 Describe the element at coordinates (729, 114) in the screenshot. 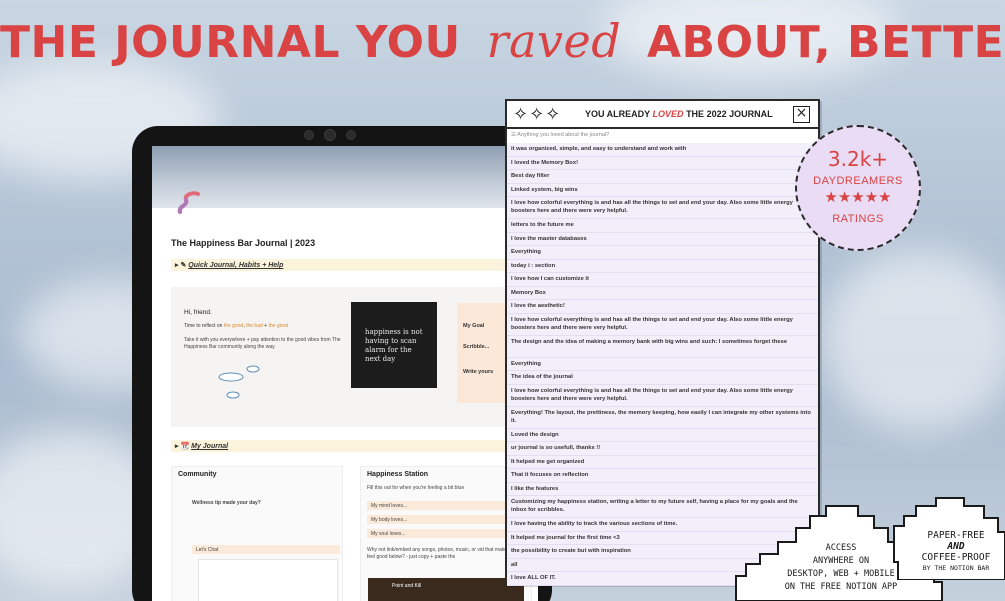

I see `popup-title-suffix: THE 2022 JOURNAL` at that location.